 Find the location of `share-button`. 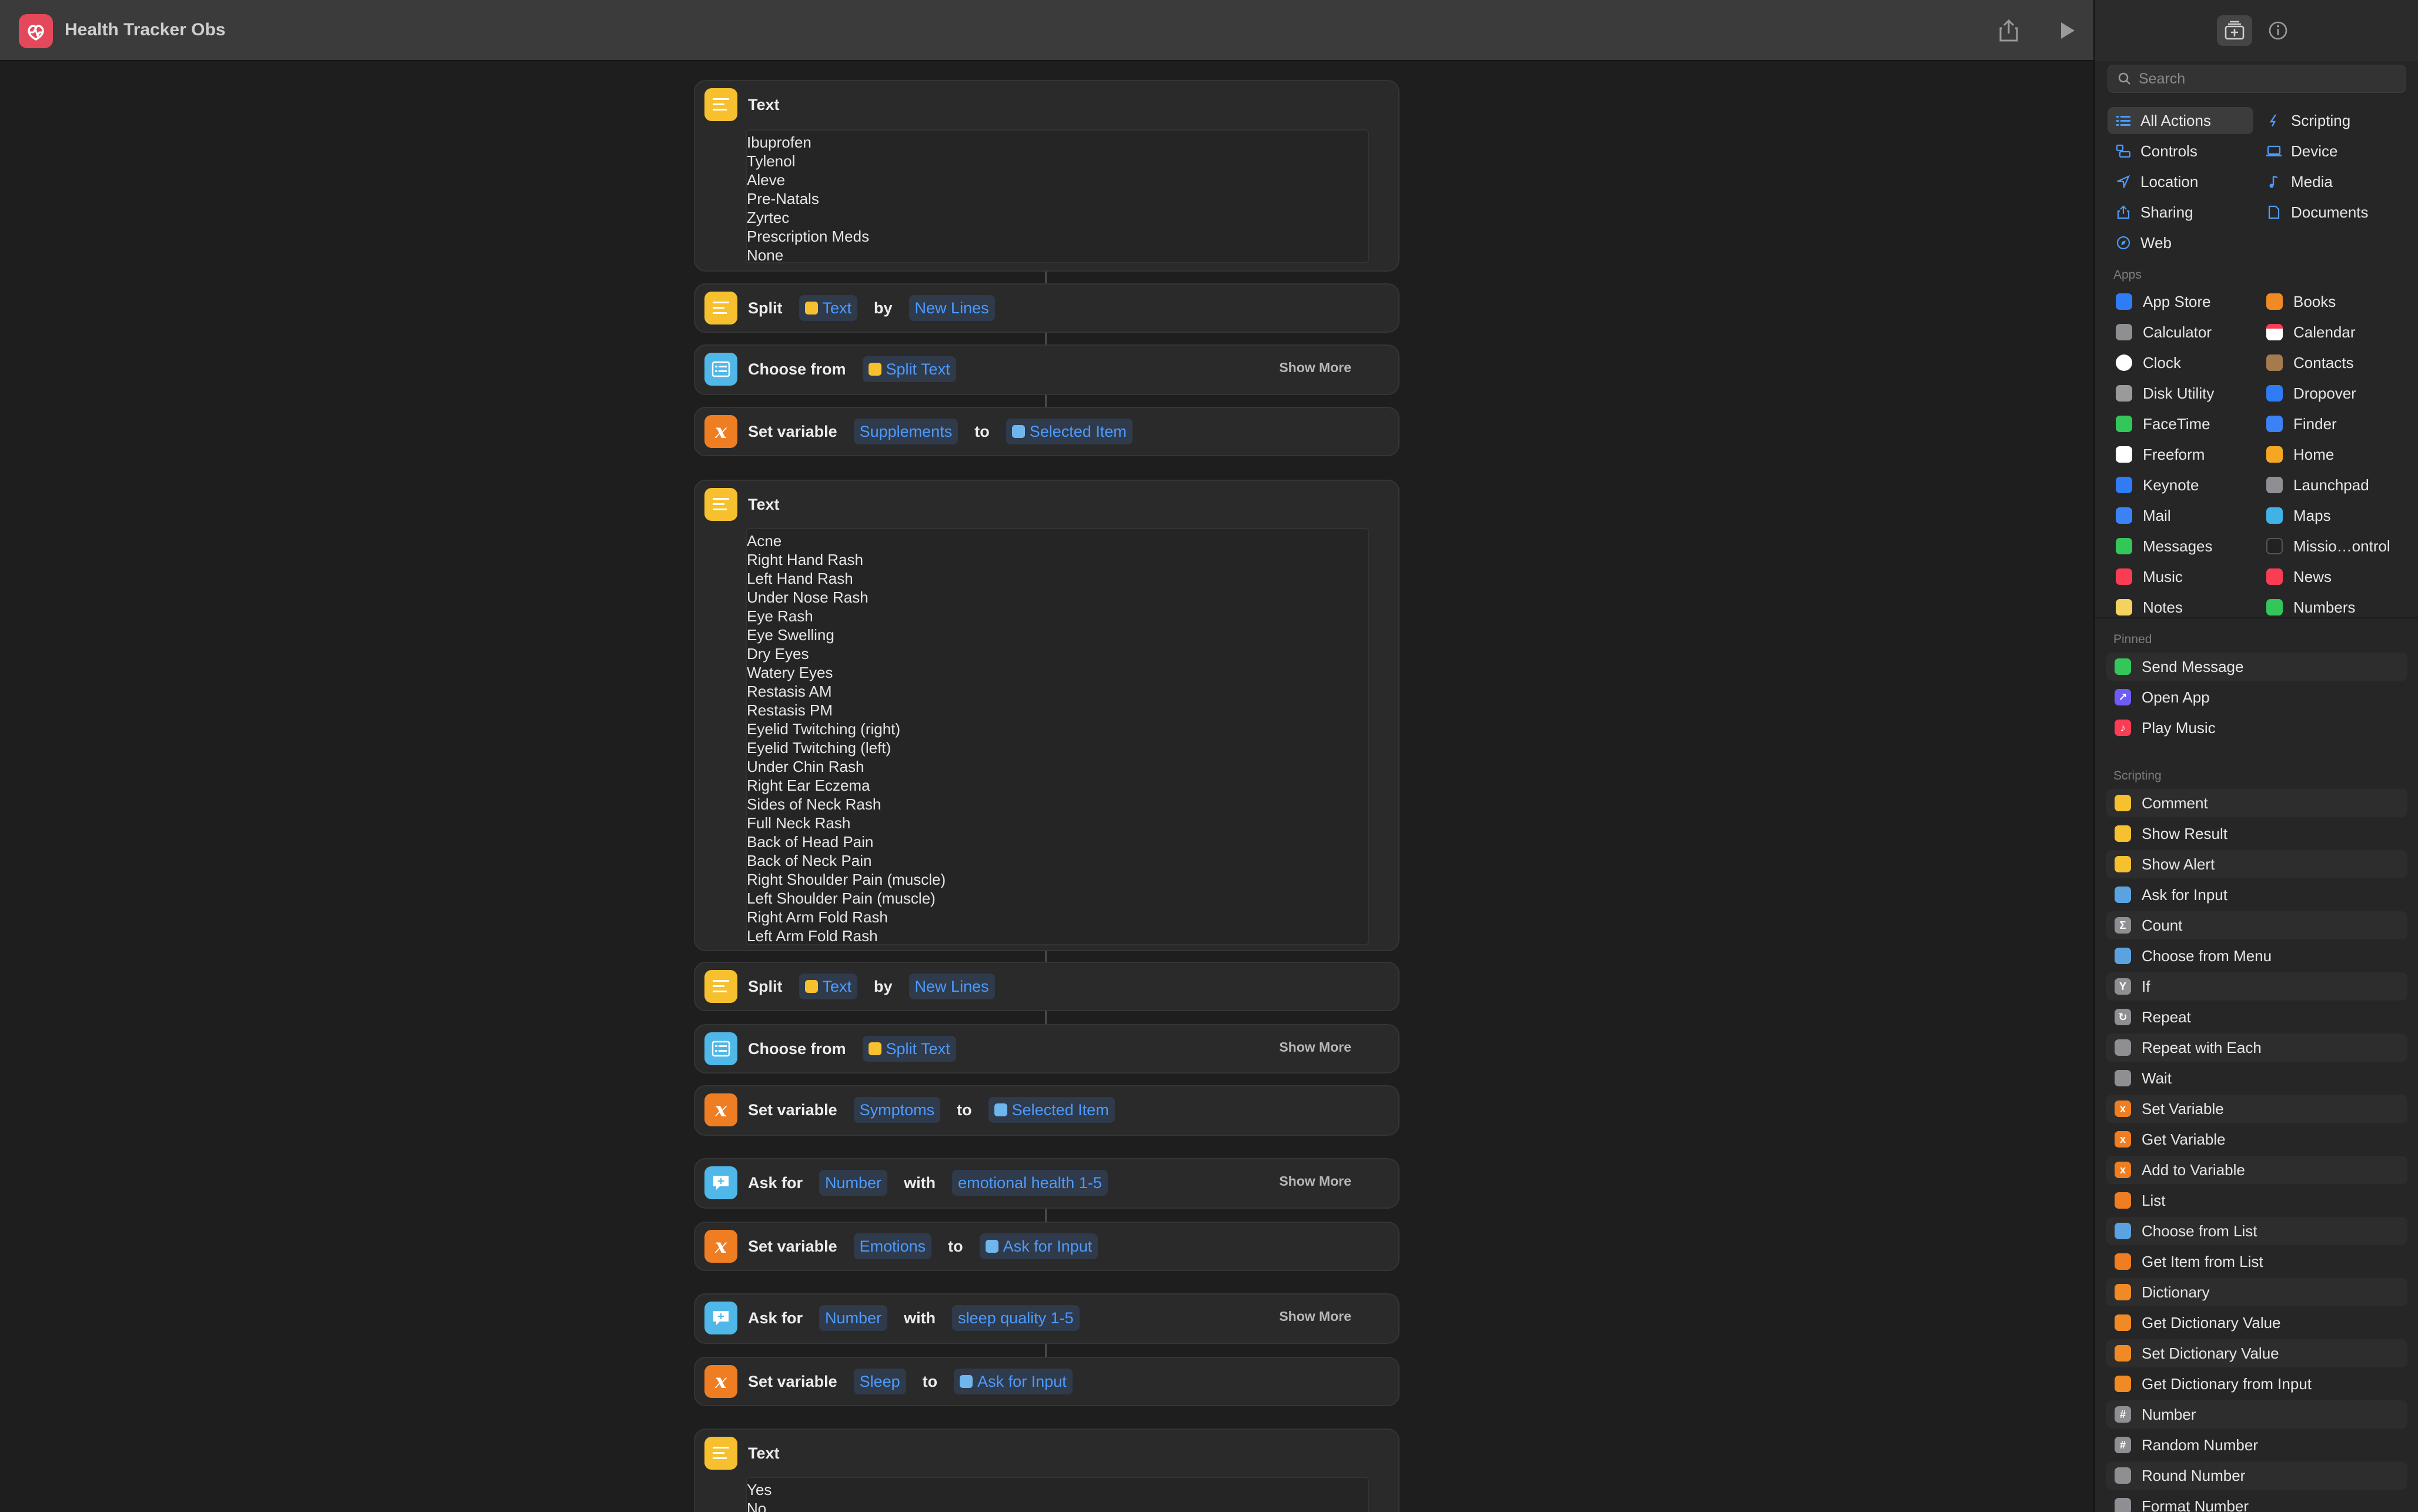

share-button is located at coordinates (2009, 31).